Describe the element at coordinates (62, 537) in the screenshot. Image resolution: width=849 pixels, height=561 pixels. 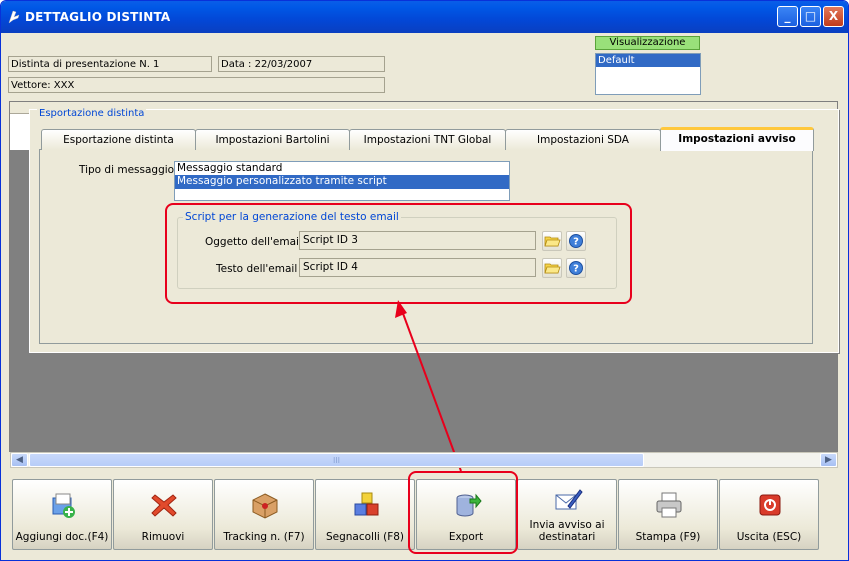
I see `aggiungi-doc-label: Aggiungi doc.(F4)` at that location.